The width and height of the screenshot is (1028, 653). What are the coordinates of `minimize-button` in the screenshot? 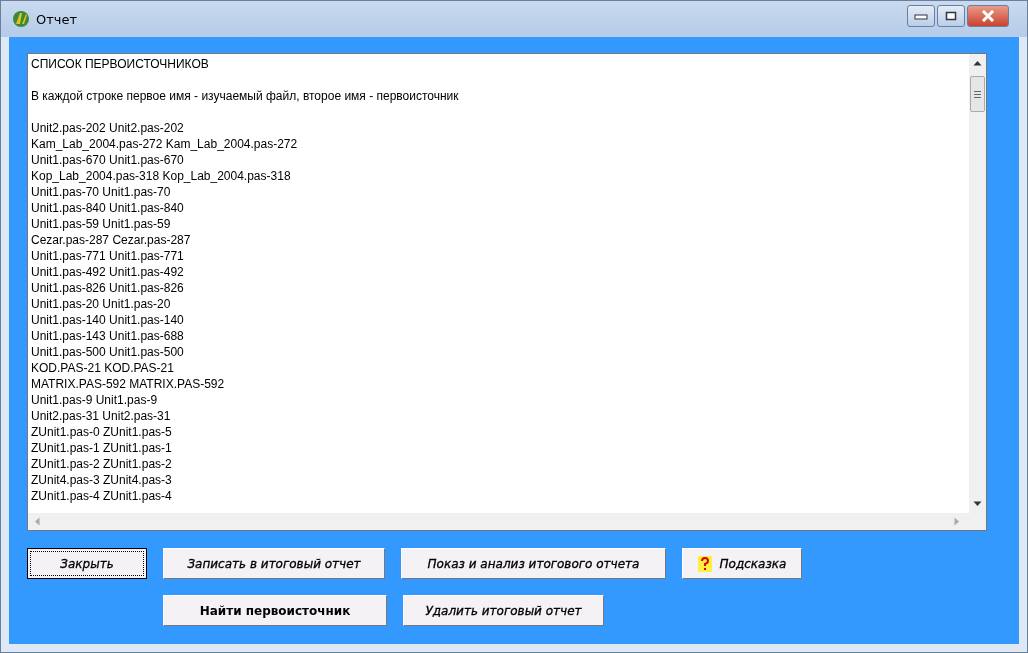 It's located at (921, 16).